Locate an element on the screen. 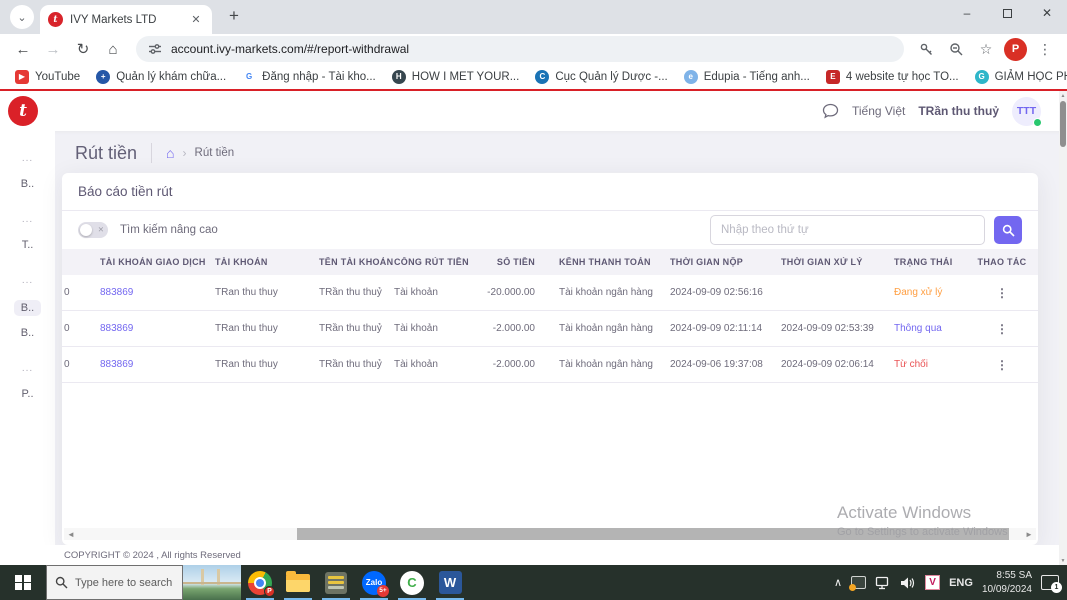 This screenshot has height=600, width=1067. start-button is located at coordinates (23, 582).